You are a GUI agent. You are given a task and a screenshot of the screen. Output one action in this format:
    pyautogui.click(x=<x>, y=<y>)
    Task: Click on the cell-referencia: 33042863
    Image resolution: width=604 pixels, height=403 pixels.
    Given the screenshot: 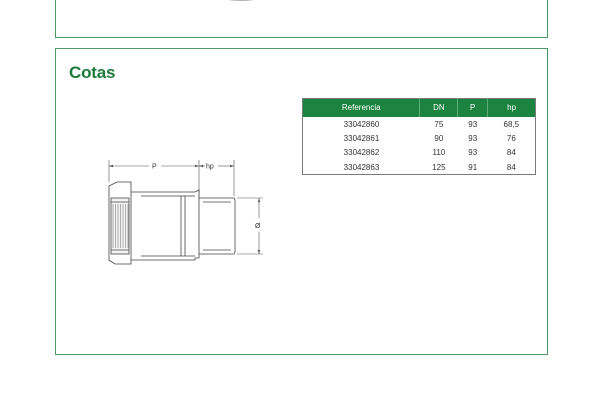 What is the action you would take?
    pyautogui.click(x=361, y=167)
    